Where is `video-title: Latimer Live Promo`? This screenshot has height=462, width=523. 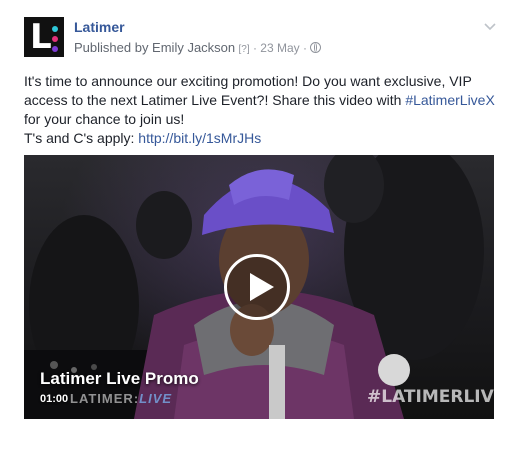 video-title: Latimer Live Promo is located at coordinates (119, 378).